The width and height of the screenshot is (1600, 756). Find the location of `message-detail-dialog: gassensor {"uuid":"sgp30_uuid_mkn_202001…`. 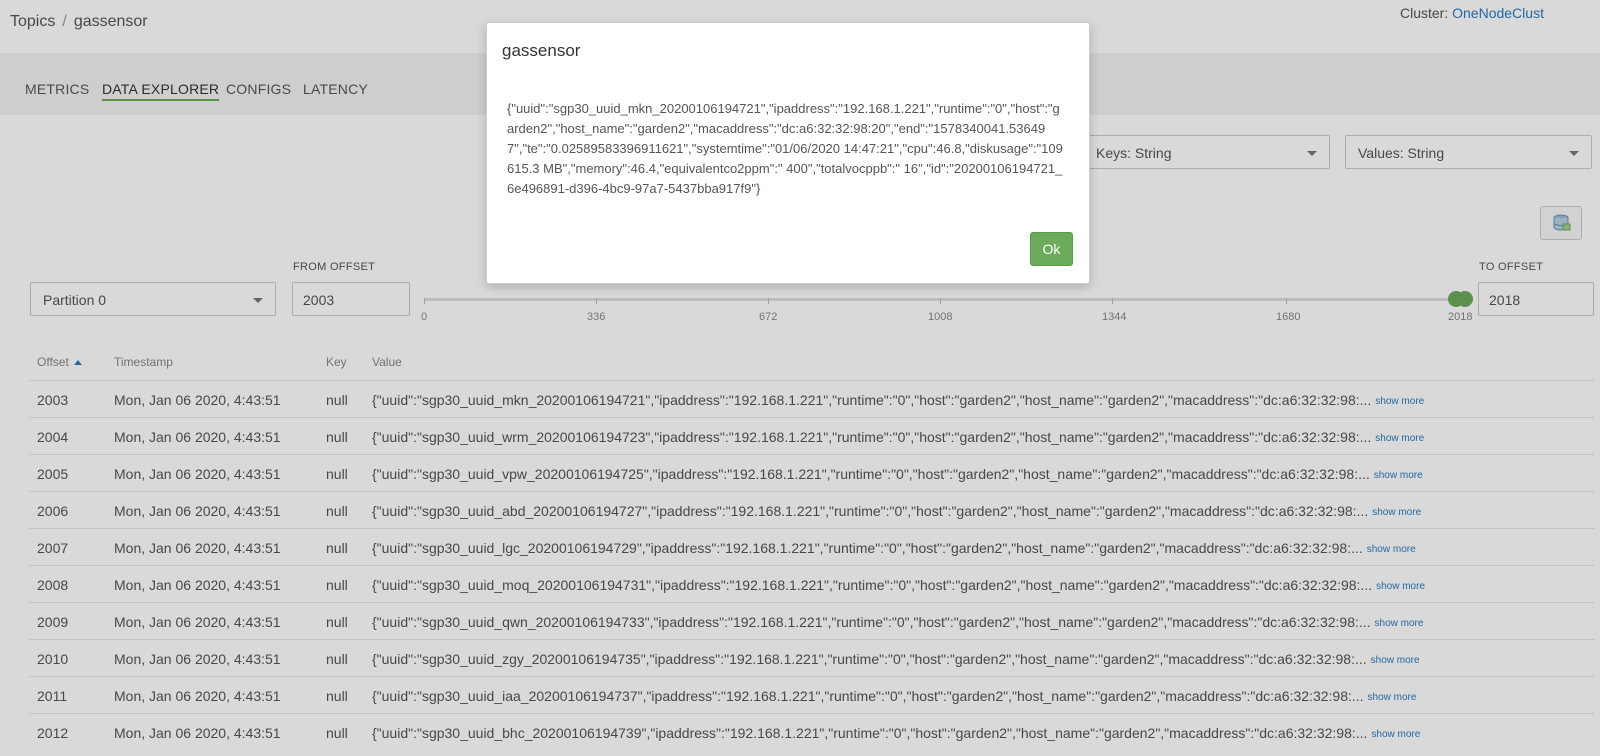

message-detail-dialog: gassensor {"uuid":"sgp30_uuid_mkn_202001… is located at coordinates (788, 153).